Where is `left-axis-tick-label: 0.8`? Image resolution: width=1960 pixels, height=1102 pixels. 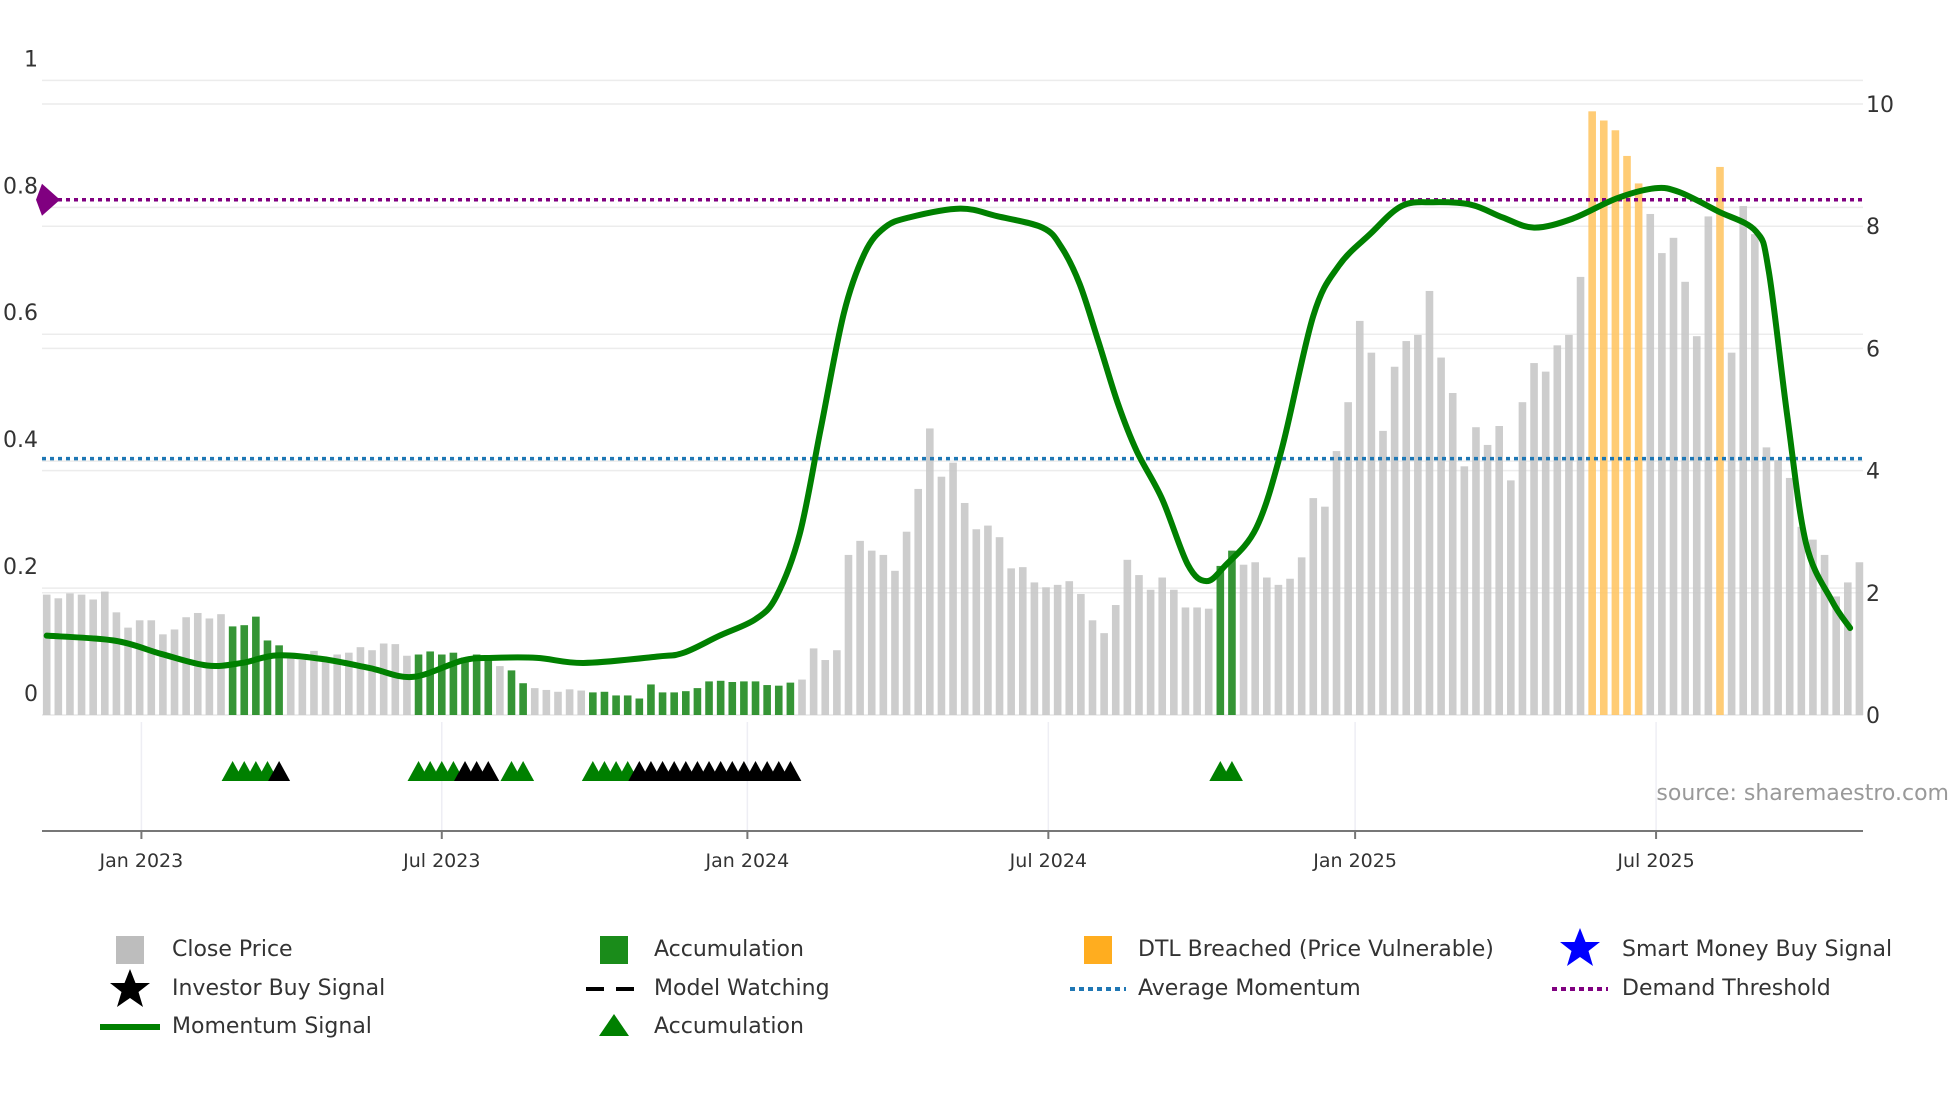 left-axis-tick-label: 0.8 is located at coordinates (20, 186).